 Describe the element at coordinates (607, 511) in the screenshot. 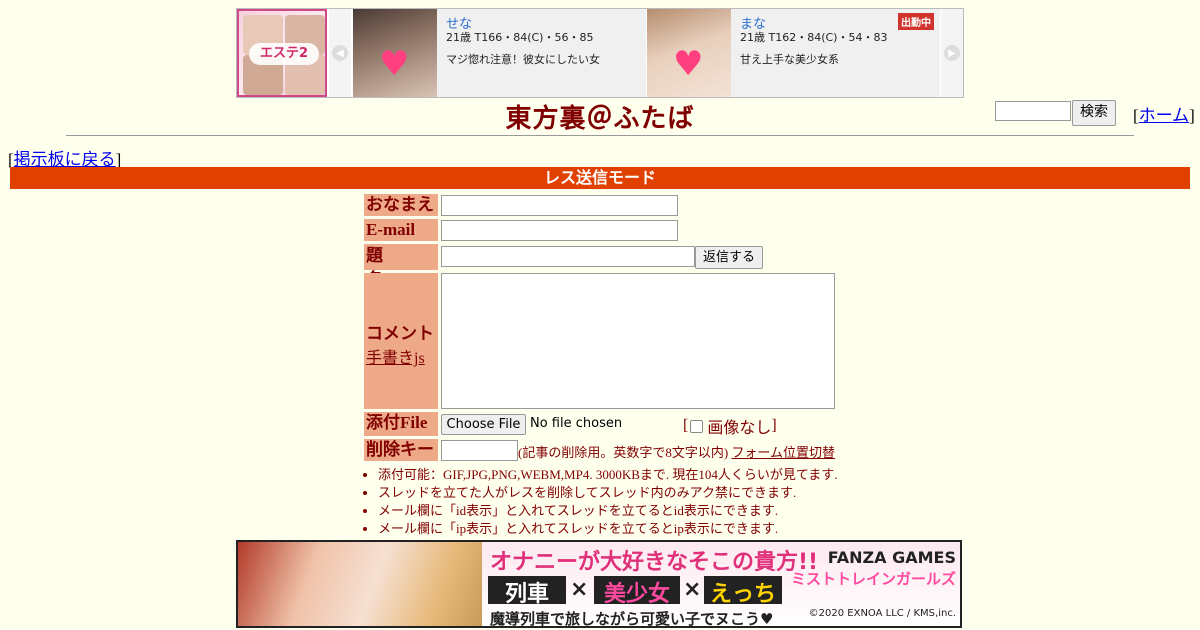

I see `list-item: メール欄に「id表示」と入れてスレッドを立てるとid表示にできます.` at that location.